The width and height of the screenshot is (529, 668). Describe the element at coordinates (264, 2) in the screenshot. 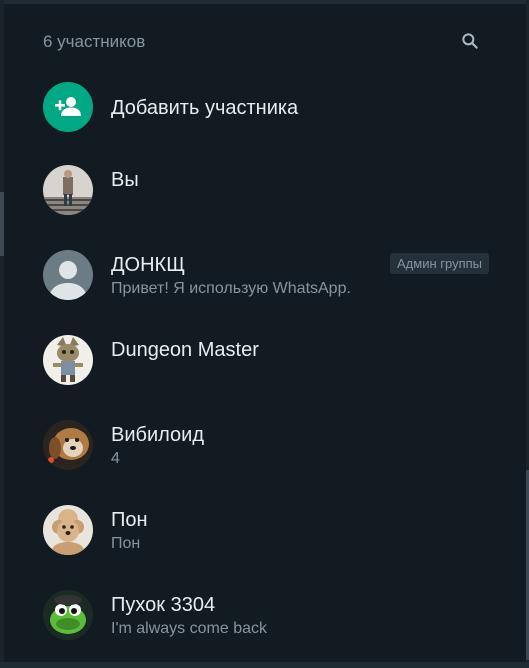

I see `window-top-border` at that location.